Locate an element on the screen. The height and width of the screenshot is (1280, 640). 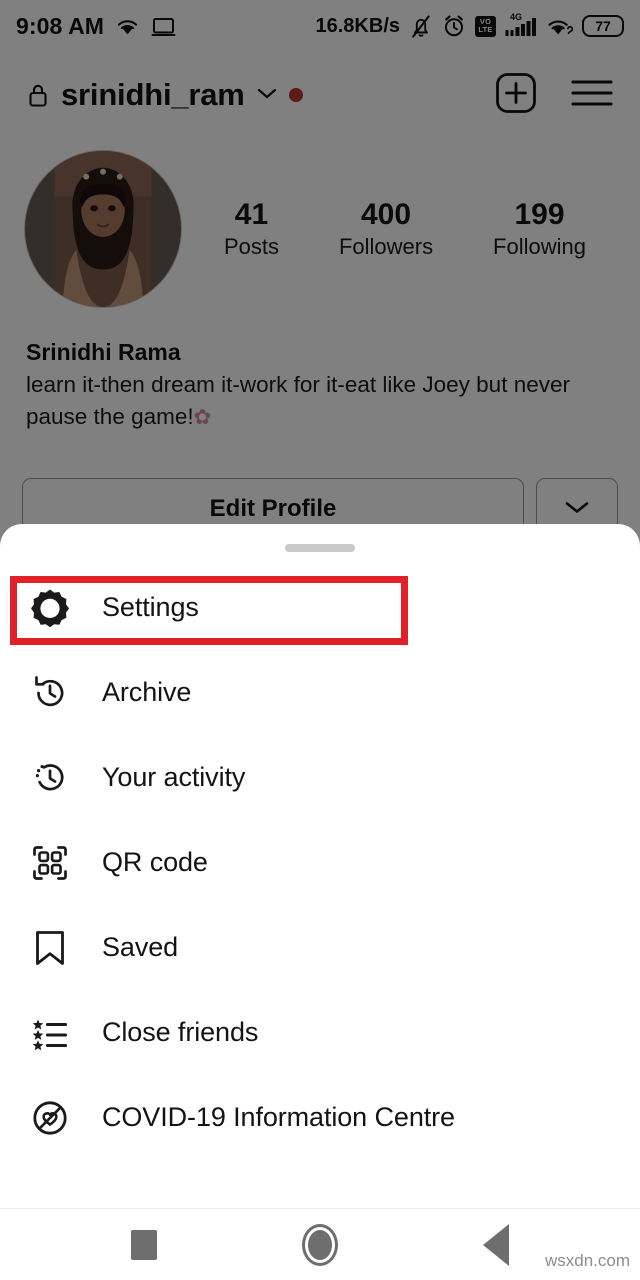
circle-home-icon is located at coordinates (320, 1244).